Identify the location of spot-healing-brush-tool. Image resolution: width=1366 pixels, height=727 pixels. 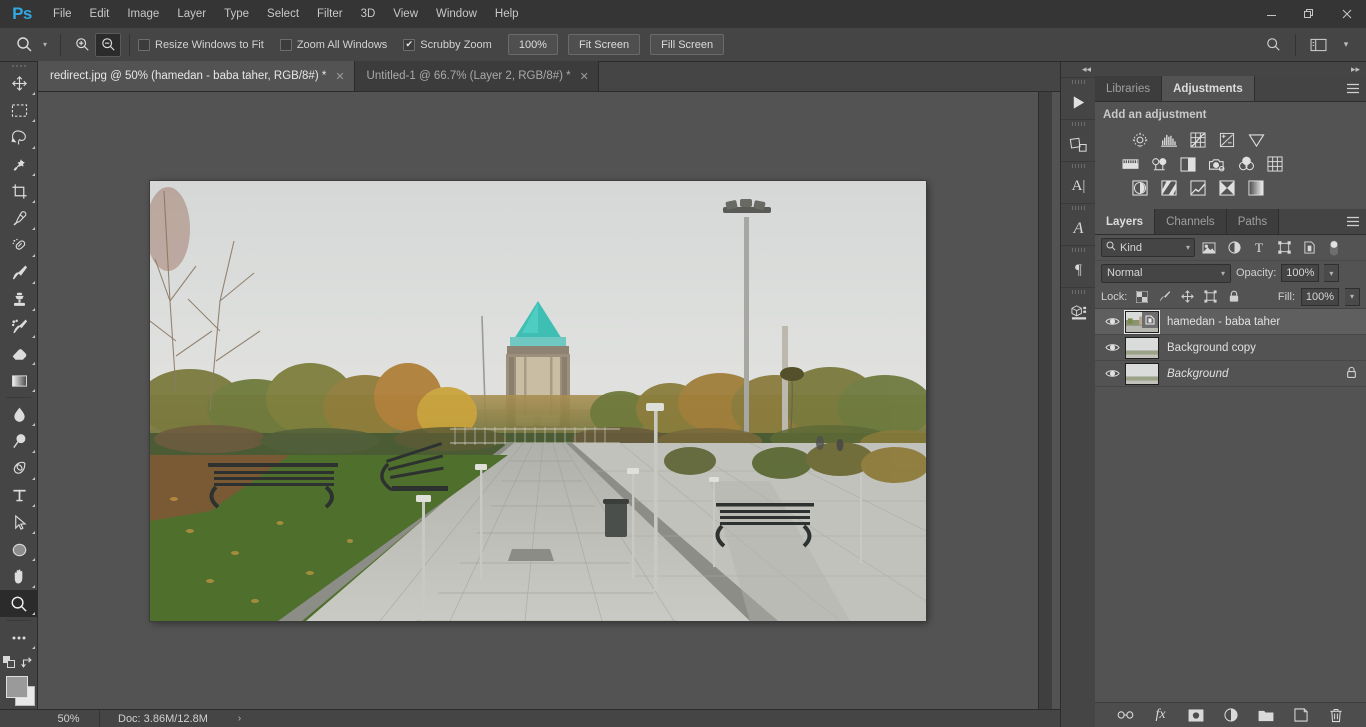
(19, 245).